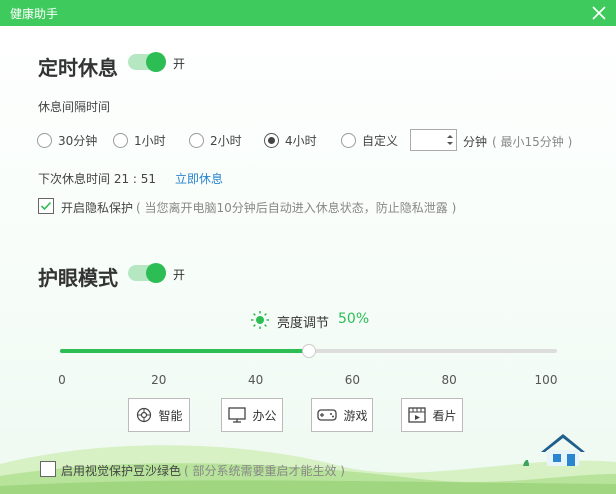 This screenshot has height=494, width=616. I want to click on film-icon, so click(417, 415).